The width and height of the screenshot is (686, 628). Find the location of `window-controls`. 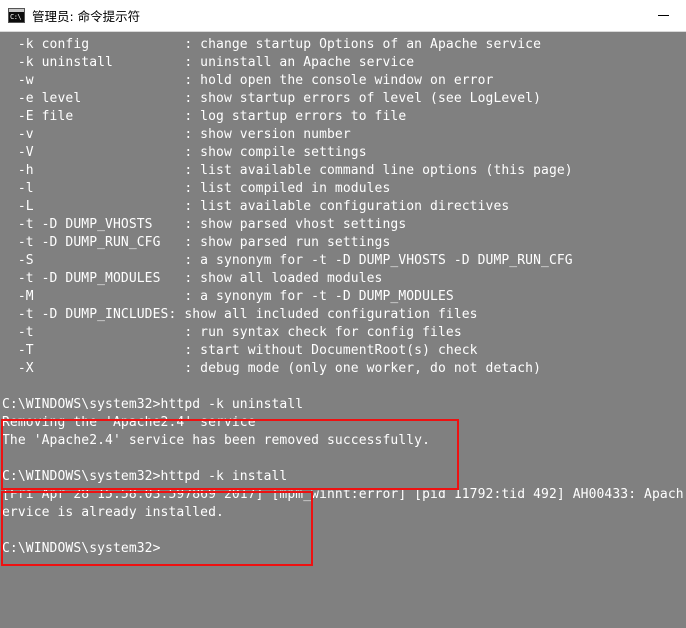

window-controls is located at coordinates (663, 15).